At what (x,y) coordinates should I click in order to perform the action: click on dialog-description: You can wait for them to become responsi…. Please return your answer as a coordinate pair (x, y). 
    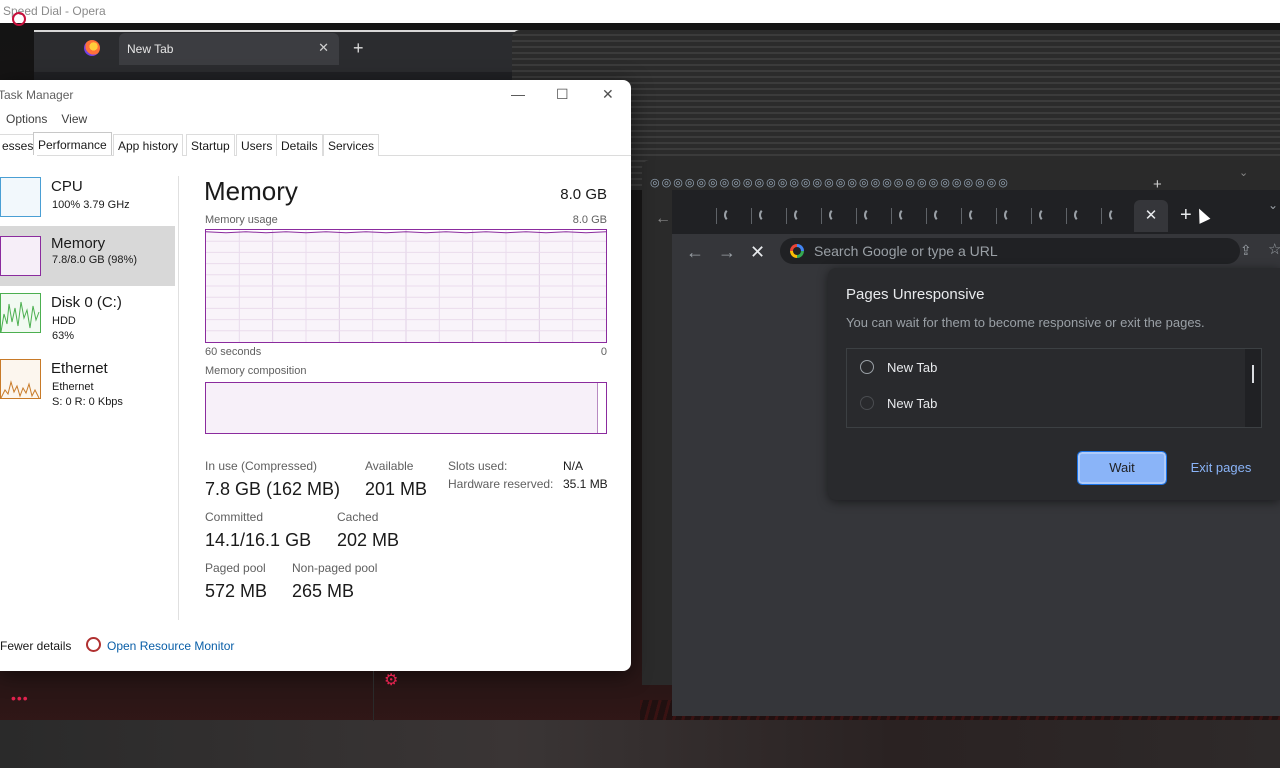
    Looking at the image, I should click on (1025, 322).